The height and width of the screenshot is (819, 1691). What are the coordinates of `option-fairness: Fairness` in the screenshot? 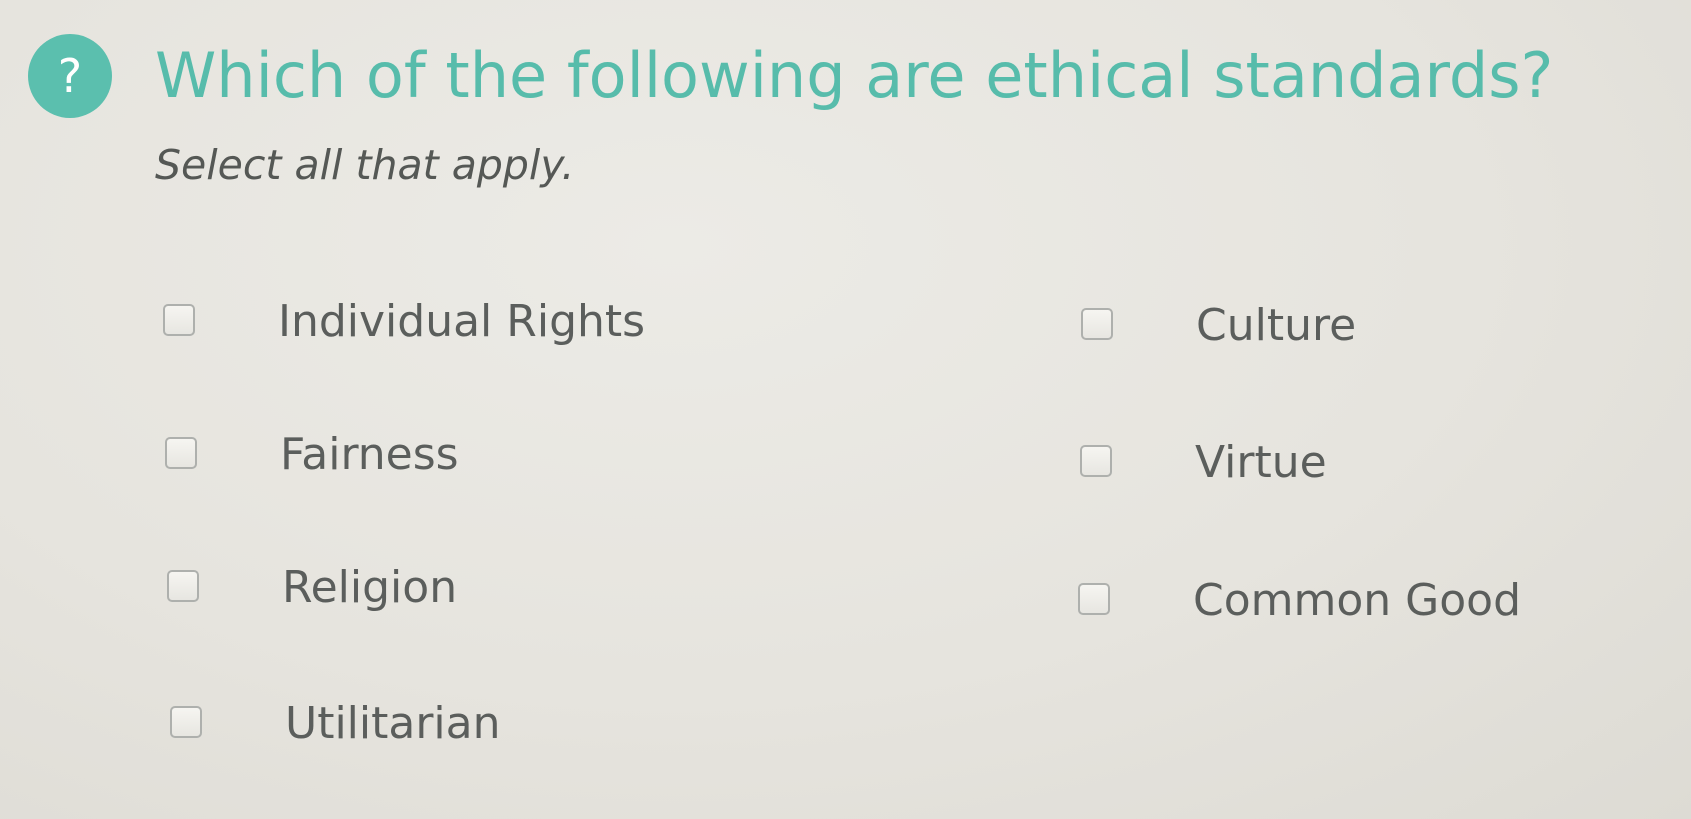 It's located at (465, 455).